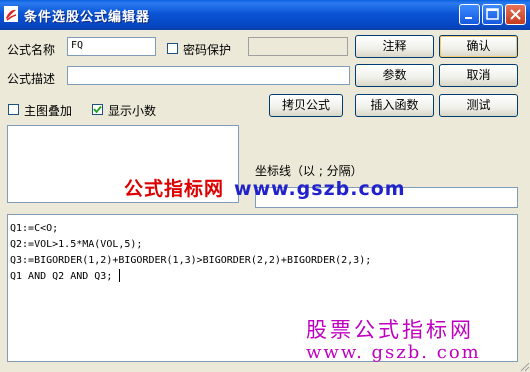 Image resolution: width=530 pixels, height=372 pixels. I want to click on text-caret, so click(119, 275).